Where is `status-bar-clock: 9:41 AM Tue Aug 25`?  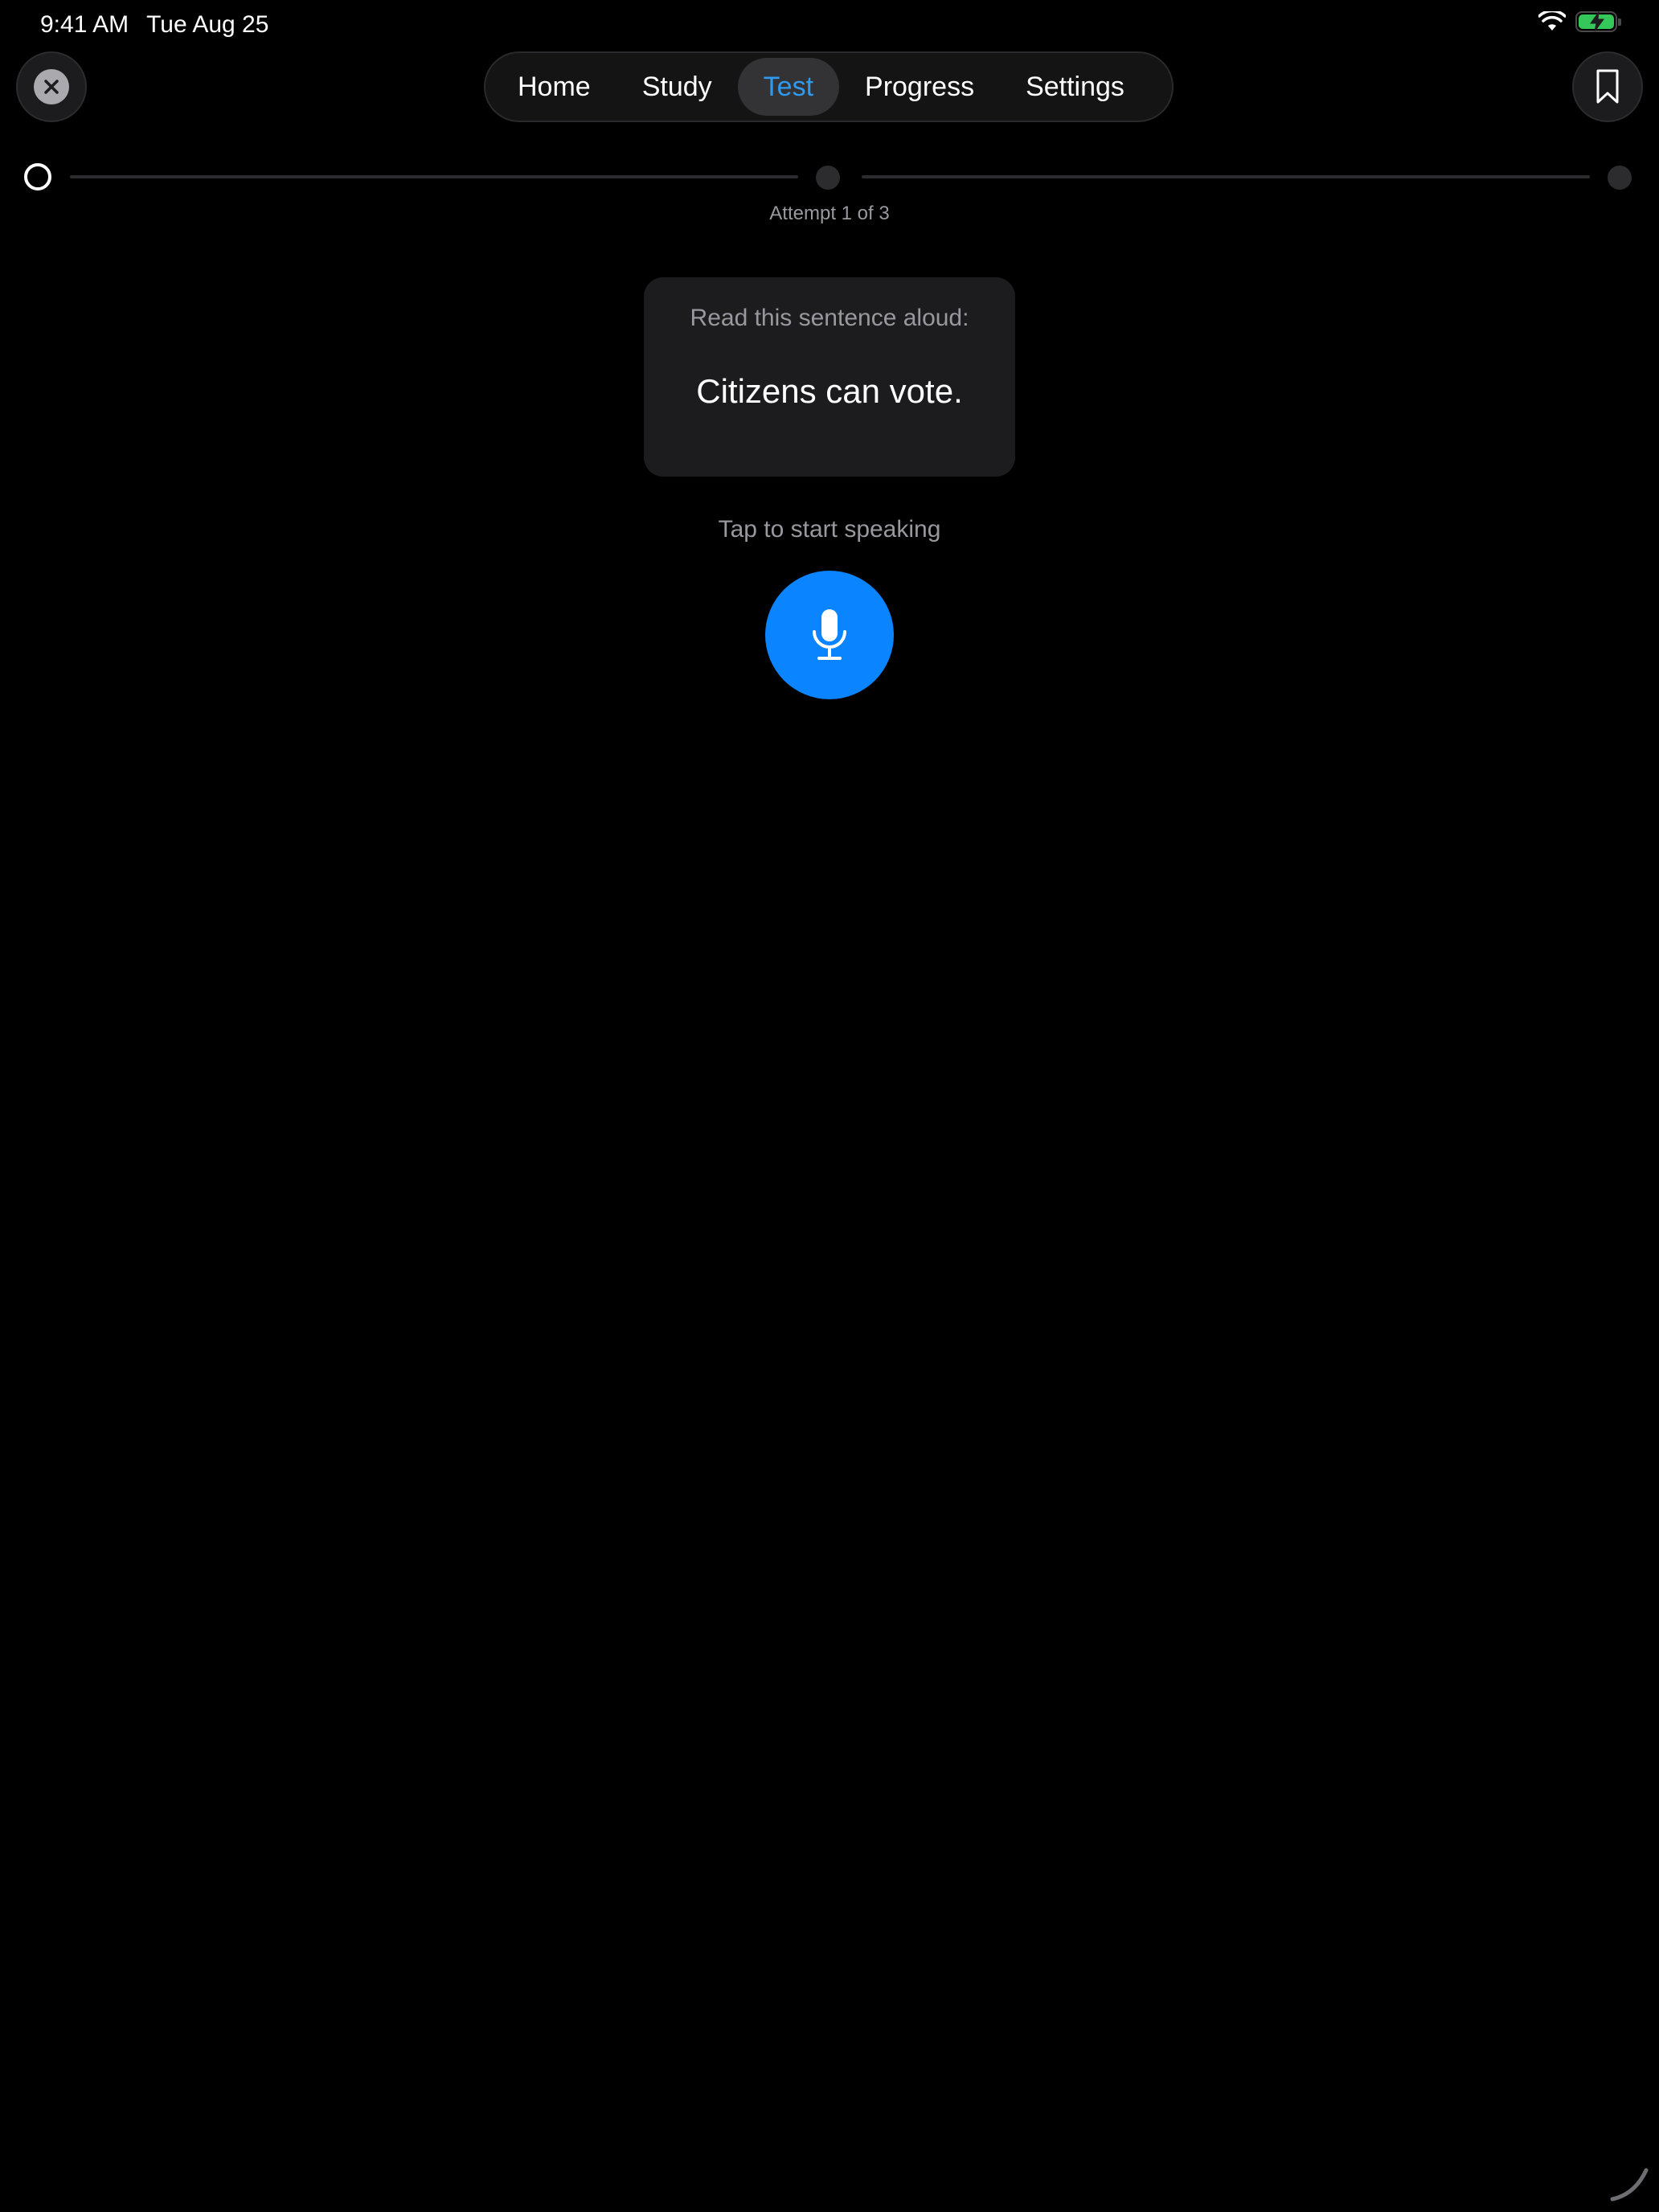
status-bar-clock: 9:41 AM Tue Aug 25 is located at coordinates (154, 25).